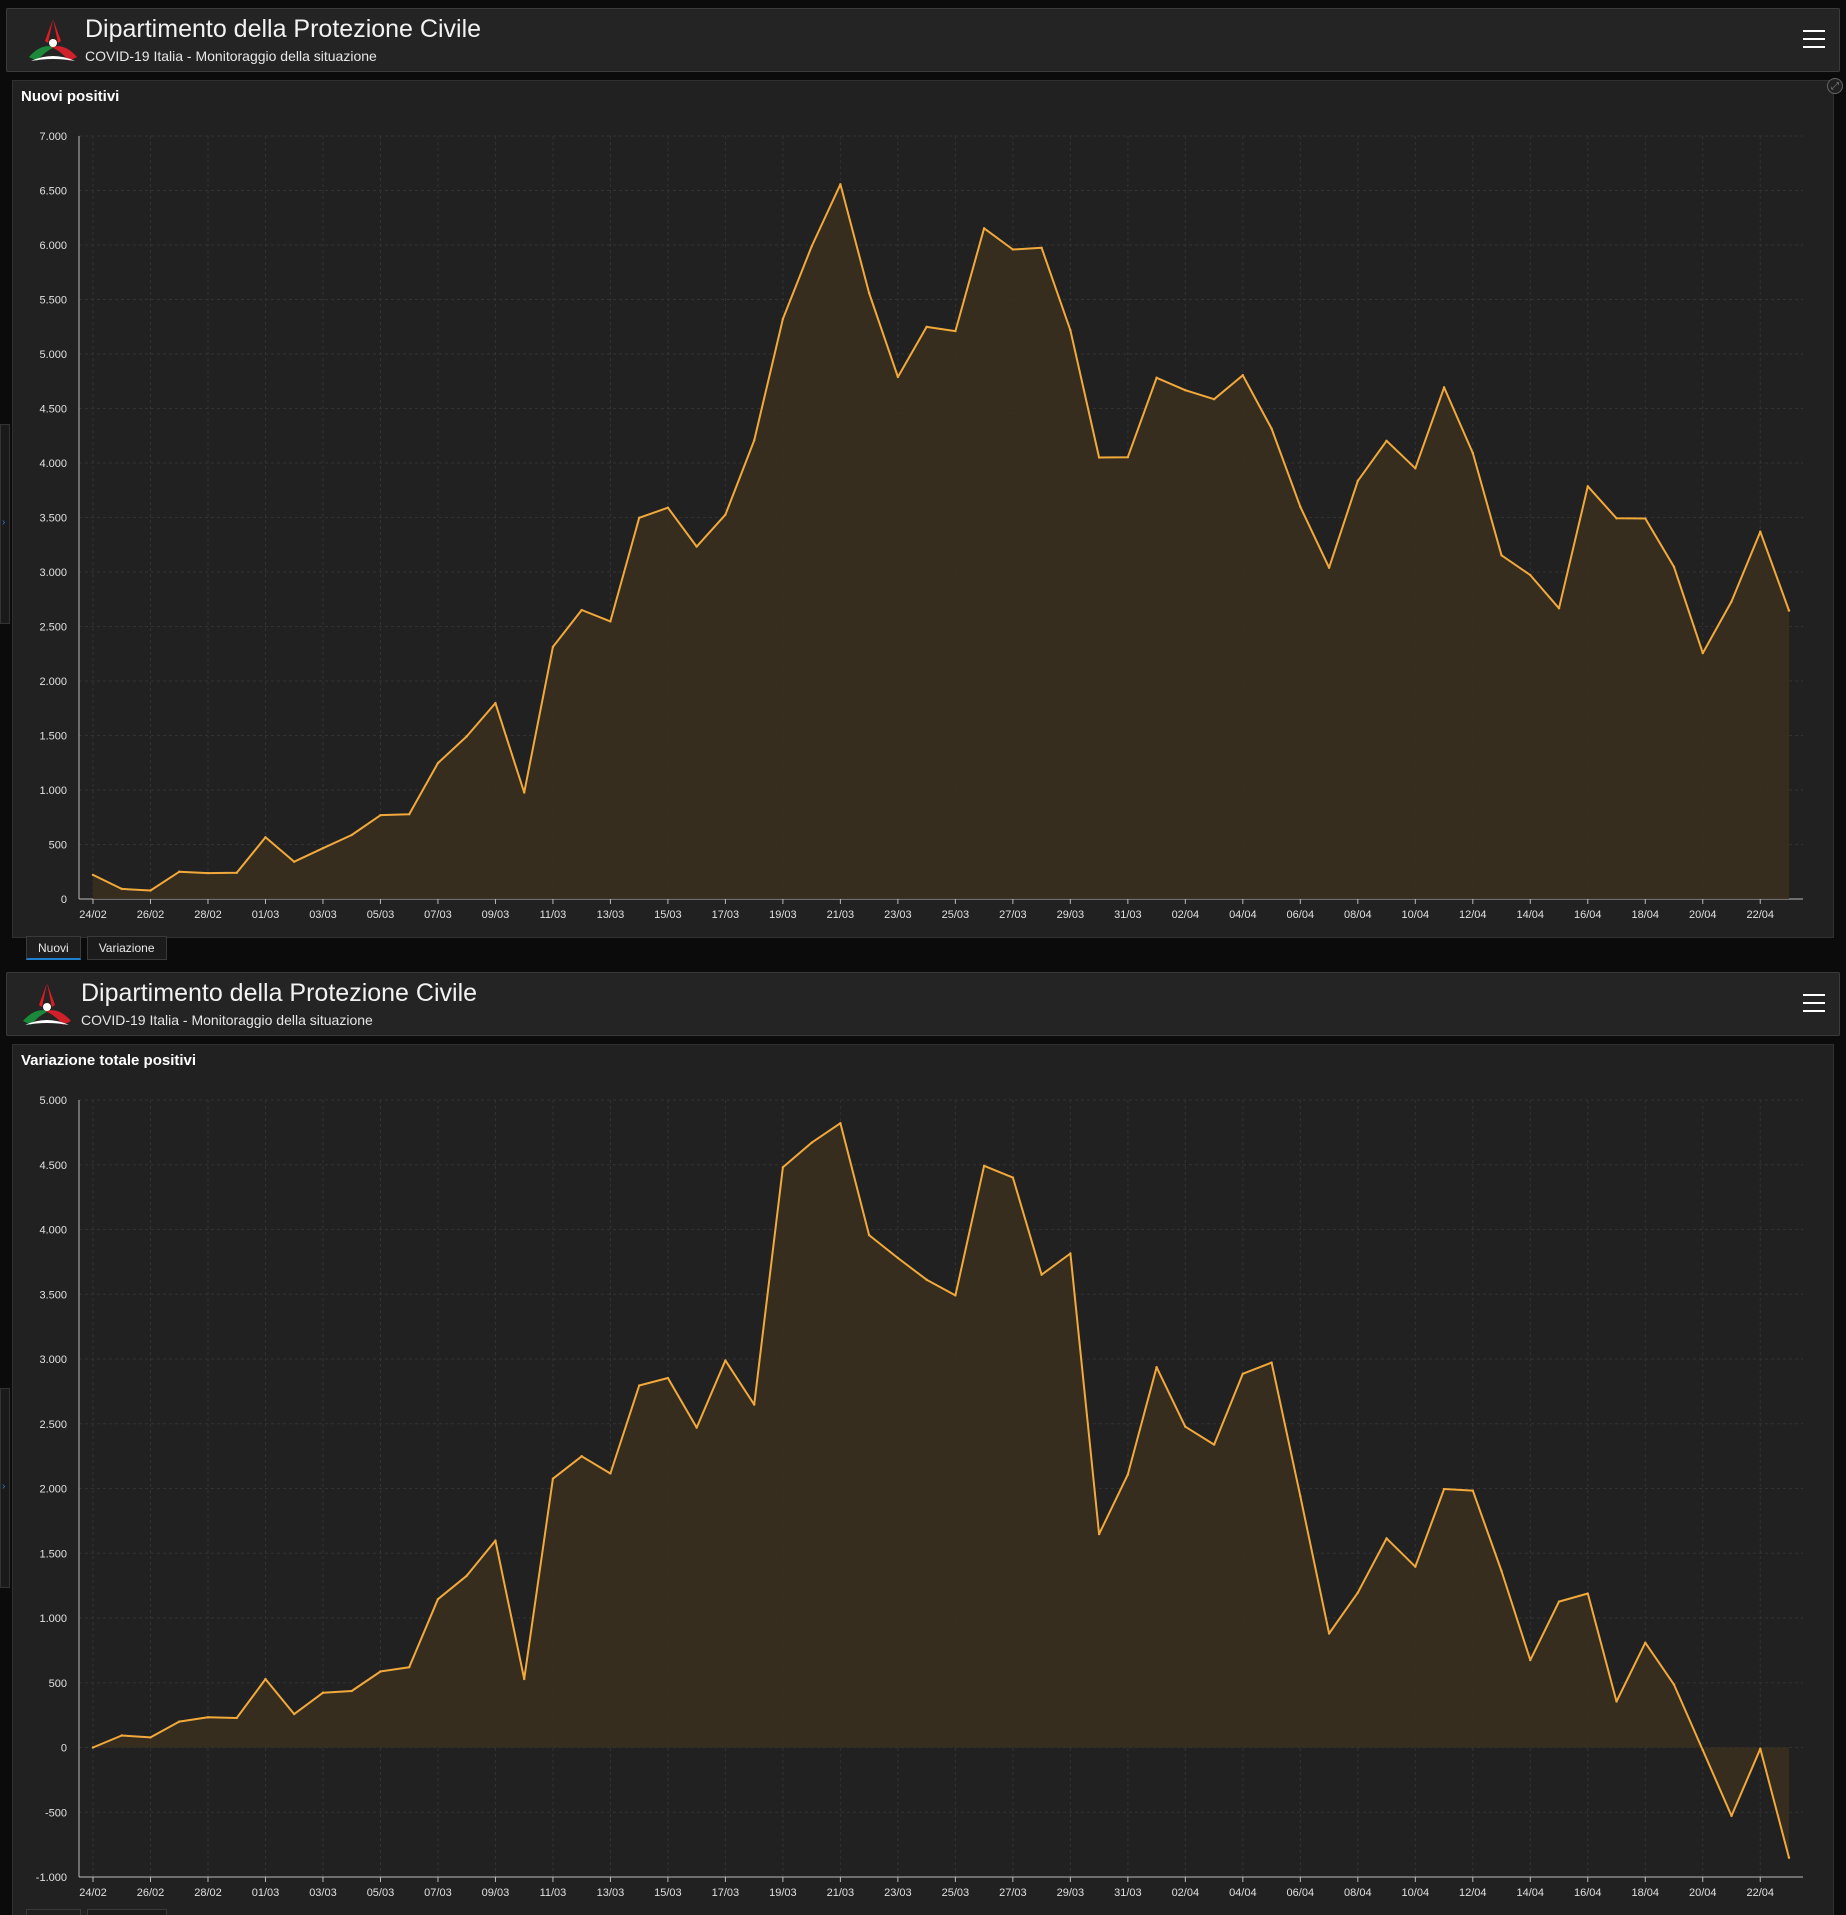 This screenshot has width=1846, height=1915. I want to click on y-tick-label: 4.500, so click(53, 1166).